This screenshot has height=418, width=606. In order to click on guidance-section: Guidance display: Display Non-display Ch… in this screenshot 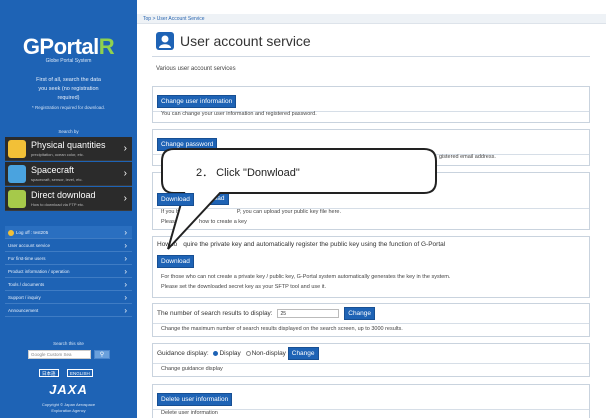, I will do `click(371, 360)`.